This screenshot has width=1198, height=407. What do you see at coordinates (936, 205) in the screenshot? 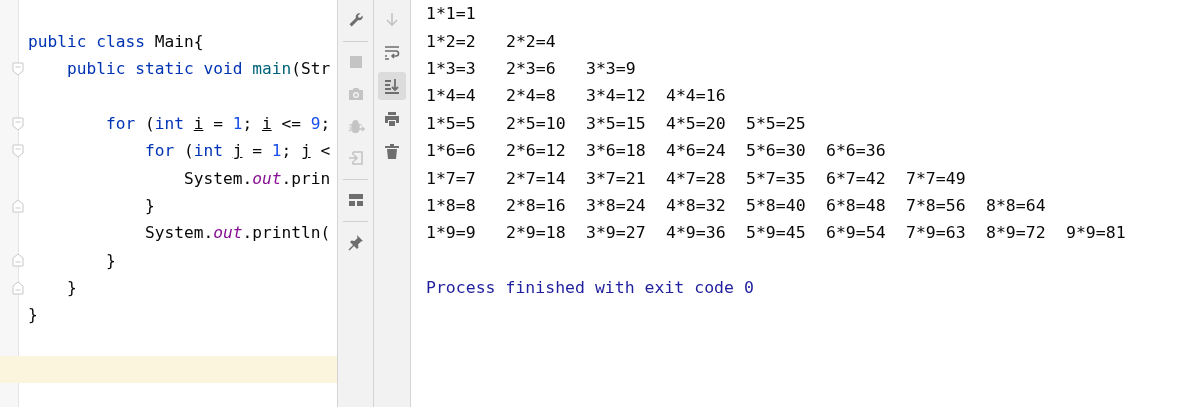
I see `console-output: 7*8=56` at bounding box center [936, 205].